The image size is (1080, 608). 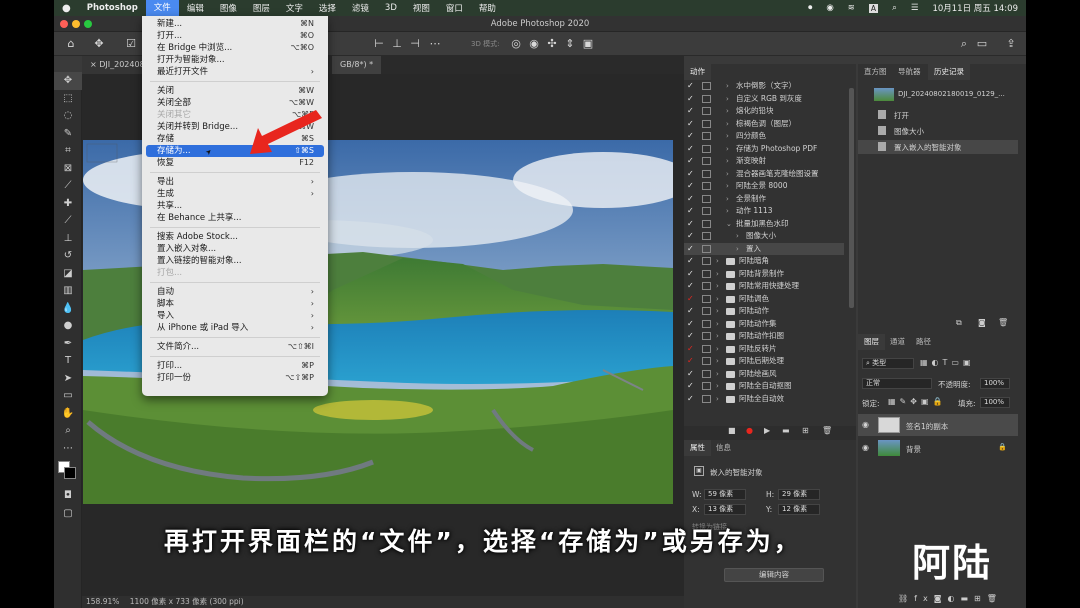 What do you see at coordinates (959, 323) in the screenshot?
I see `new-document-icon: ⧉` at bounding box center [959, 323].